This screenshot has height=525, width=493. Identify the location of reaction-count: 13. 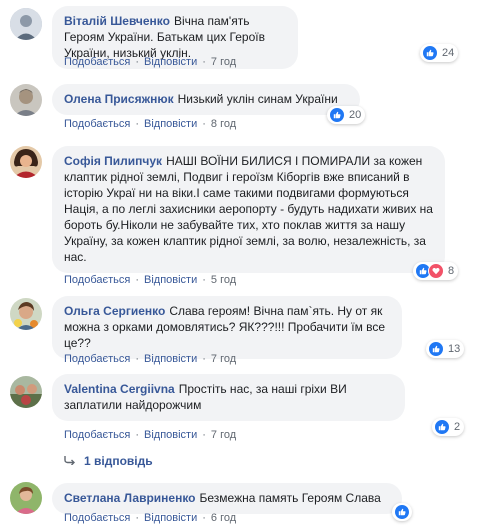
(454, 349).